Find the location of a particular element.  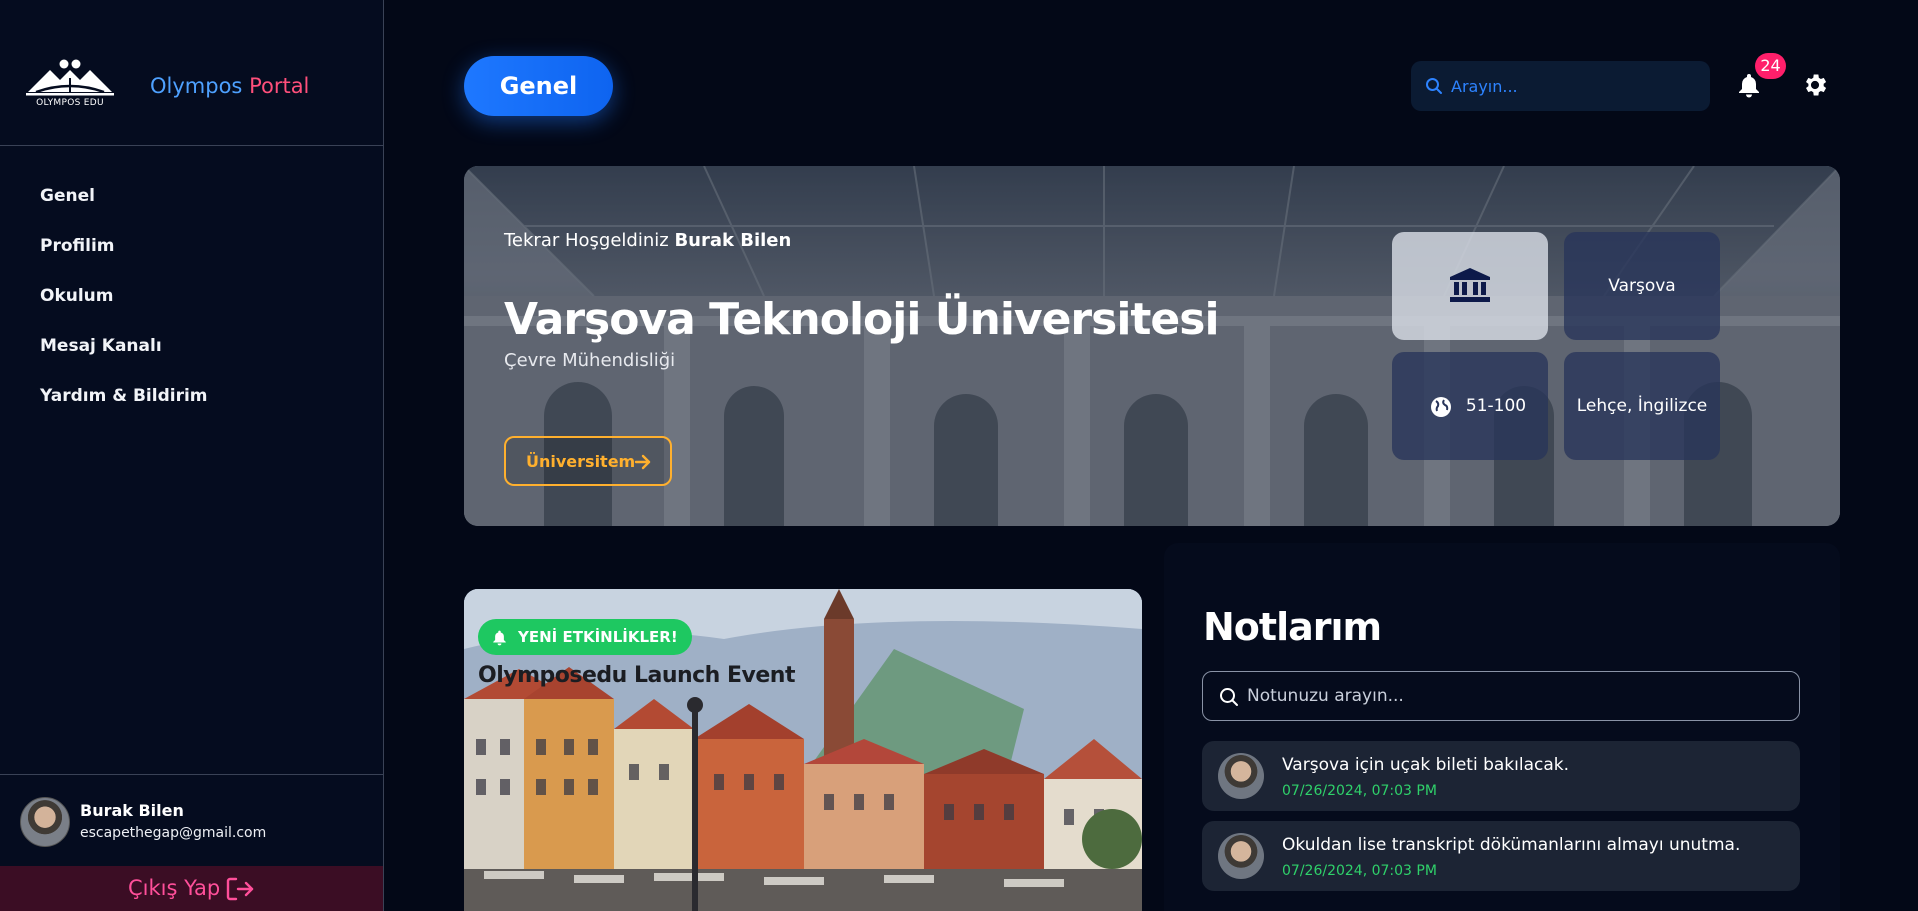

page-title-button: Genel is located at coordinates (538, 86).